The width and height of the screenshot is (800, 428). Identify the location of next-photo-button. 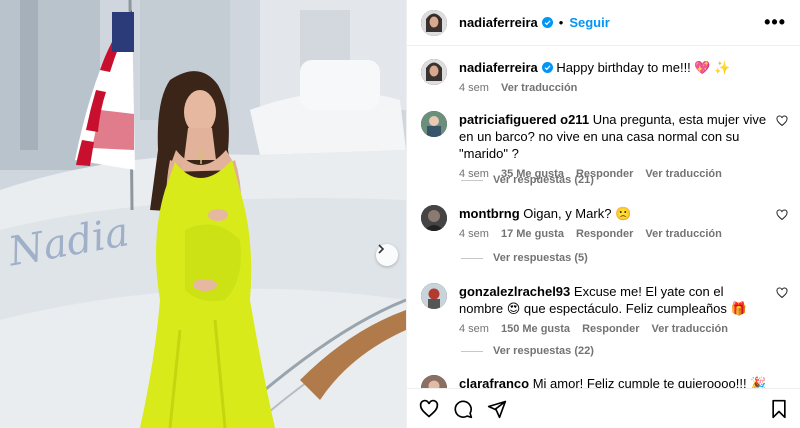
(387, 255).